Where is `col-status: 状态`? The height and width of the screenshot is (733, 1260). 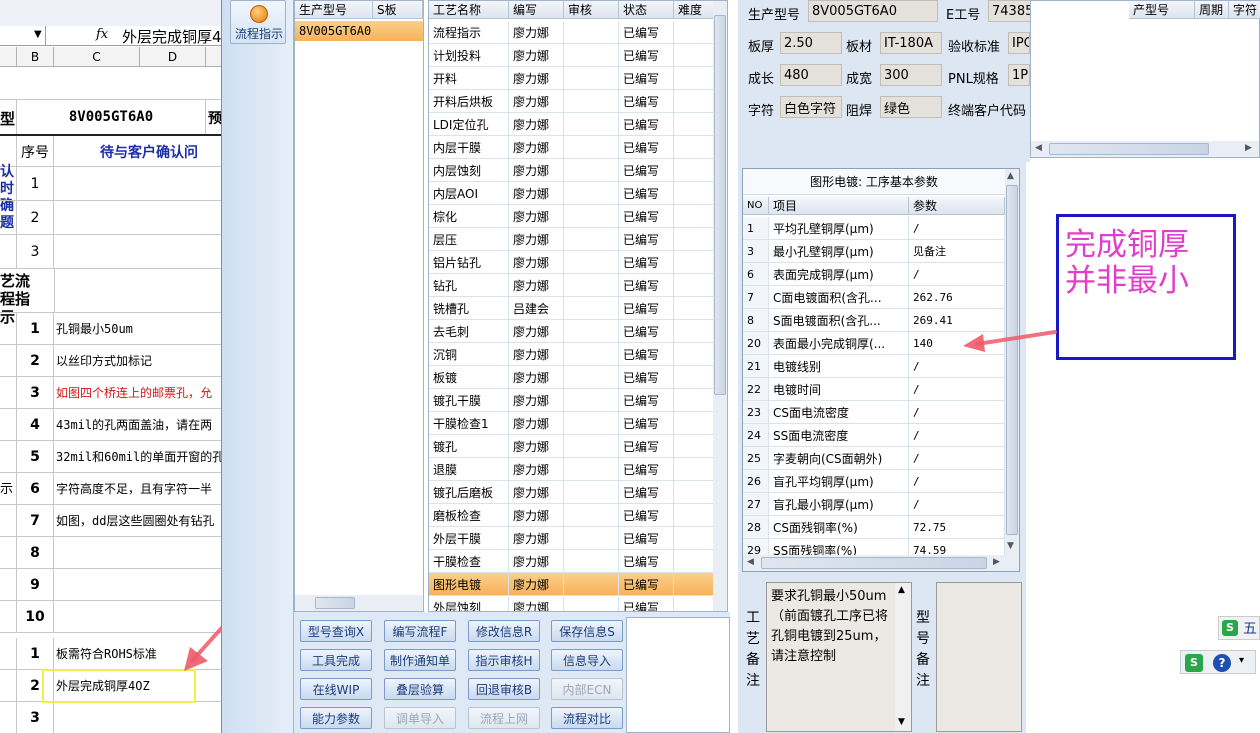 col-status: 状态 is located at coordinates (646, 10).